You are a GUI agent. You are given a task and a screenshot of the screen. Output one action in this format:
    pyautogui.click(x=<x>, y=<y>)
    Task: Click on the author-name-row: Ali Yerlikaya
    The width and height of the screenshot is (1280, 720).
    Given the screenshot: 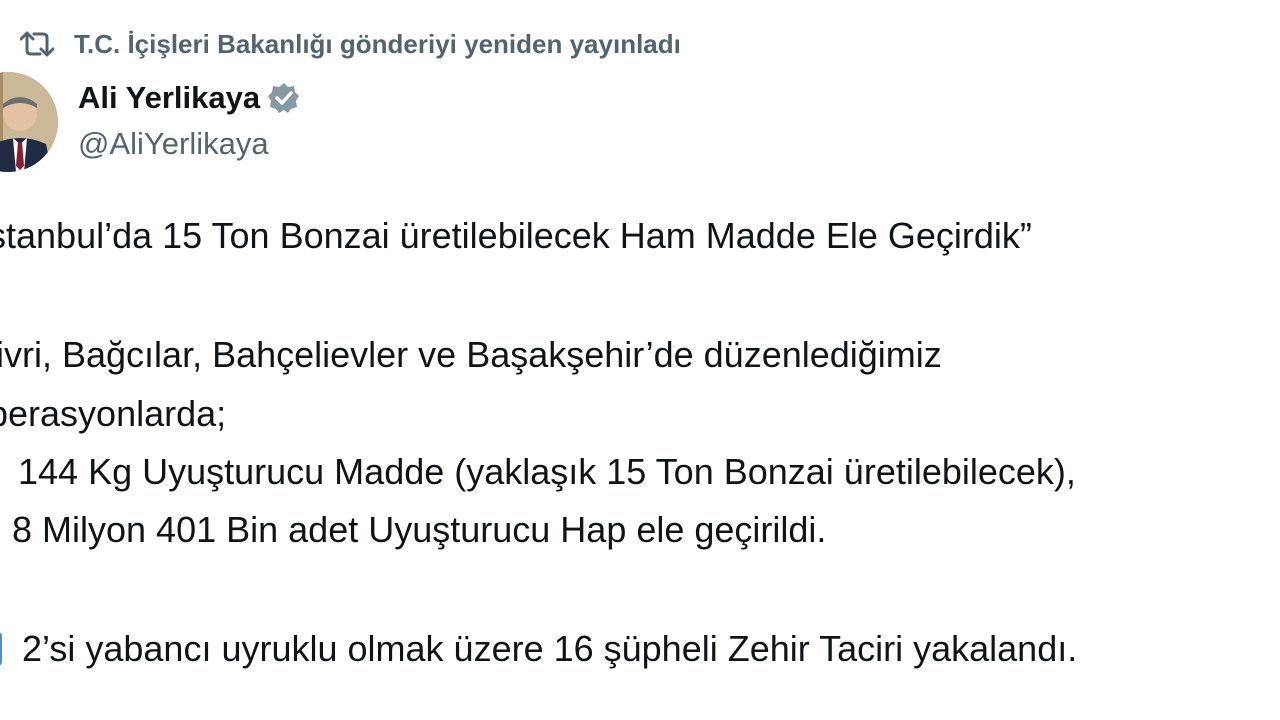 What is the action you would take?
    pyautogui.click(x=190, y=98)
    